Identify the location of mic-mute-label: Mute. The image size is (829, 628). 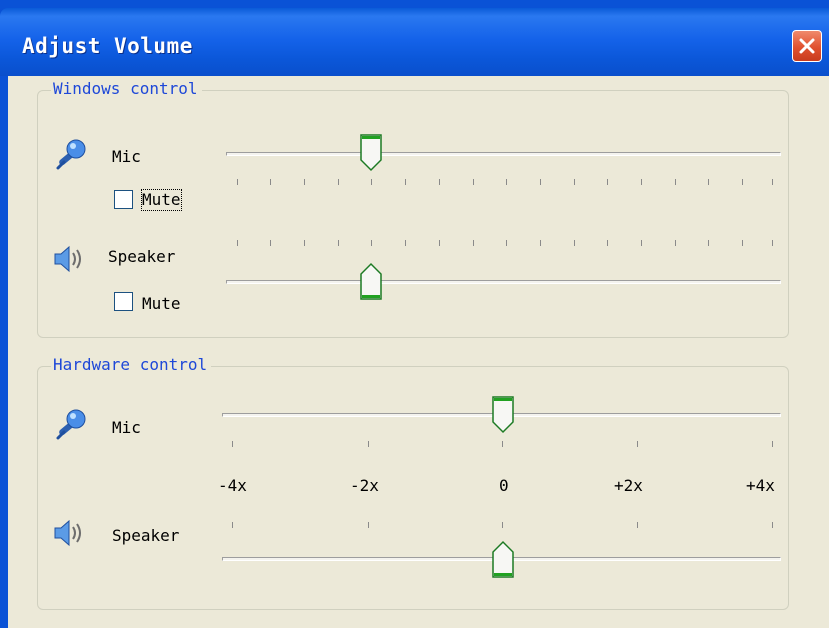
(161, 200).